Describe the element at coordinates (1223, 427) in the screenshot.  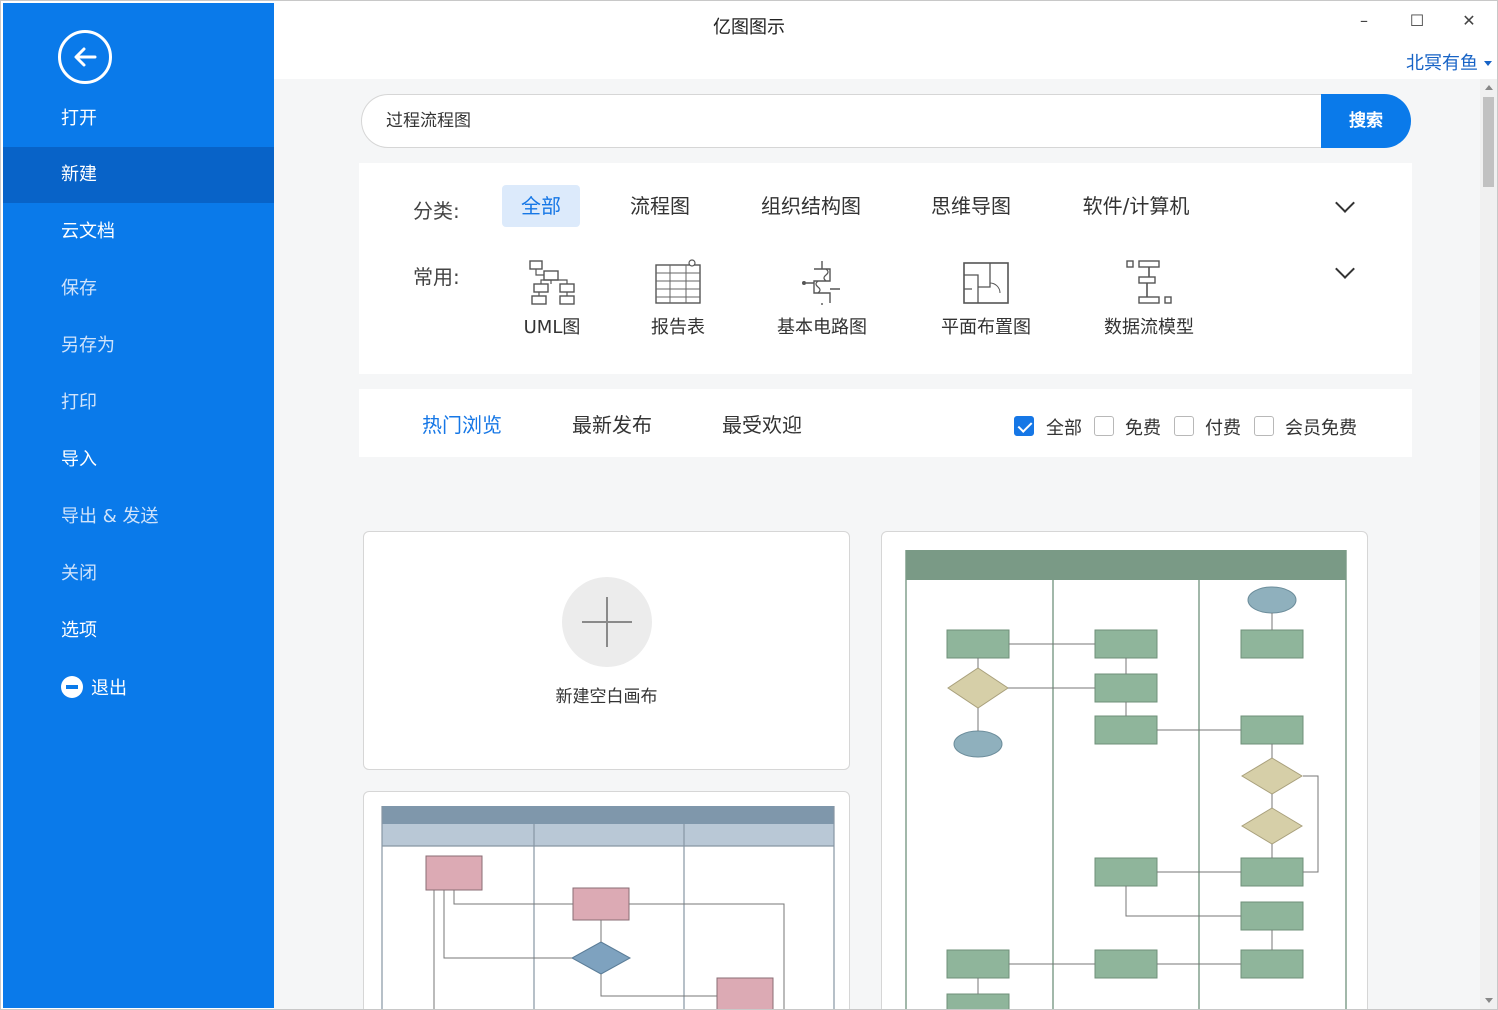
I see `filter-paid-label: 付费` at that location.